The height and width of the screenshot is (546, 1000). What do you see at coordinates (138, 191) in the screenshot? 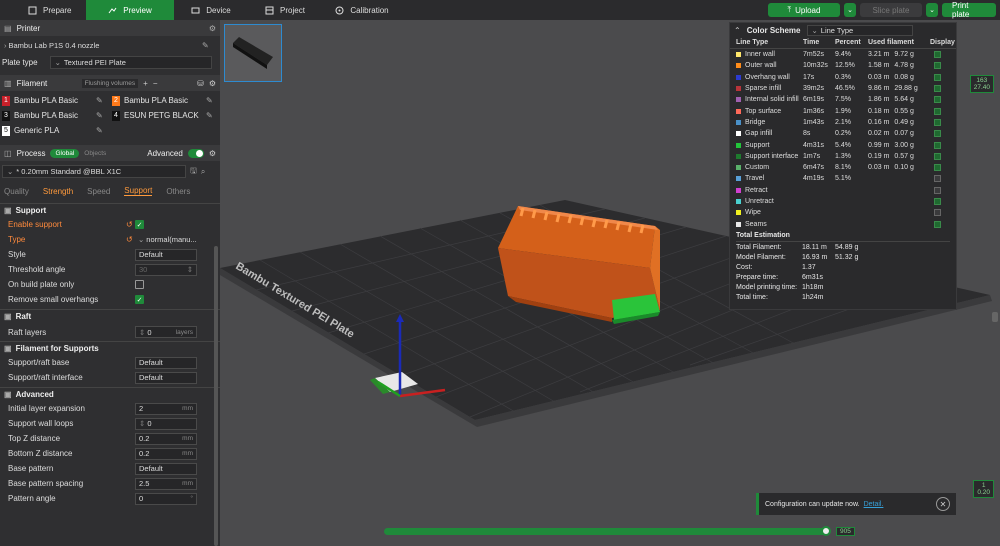
I see `subtab-support: Support` at bounding box center [138, 191].